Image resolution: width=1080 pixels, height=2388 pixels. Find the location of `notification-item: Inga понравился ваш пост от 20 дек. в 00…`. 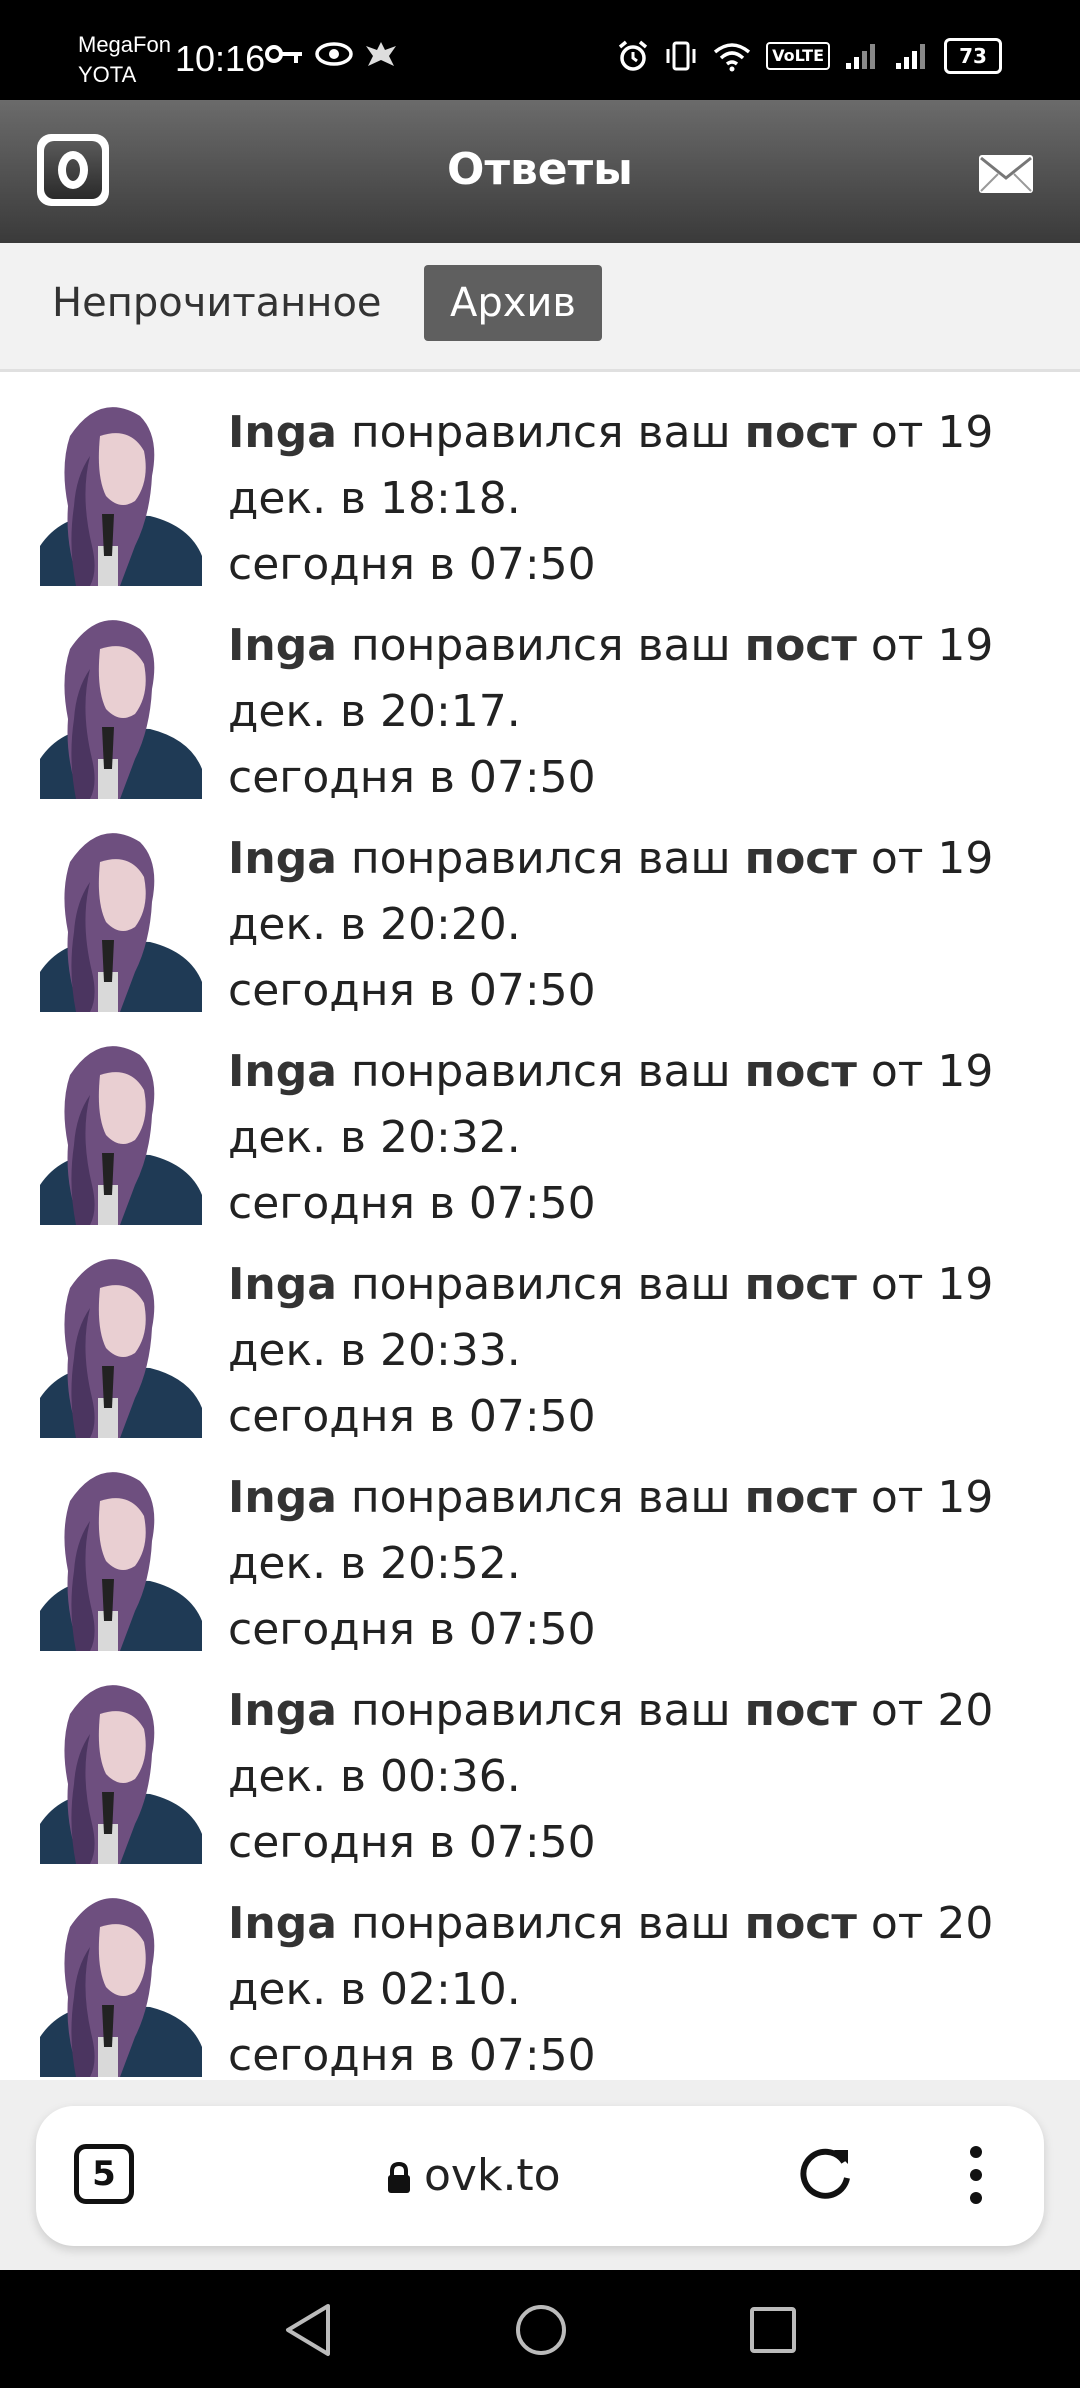

notification-item: Inga понравился ваш пост от 20 дек. в 00… is located at coordinates (540, 1759).